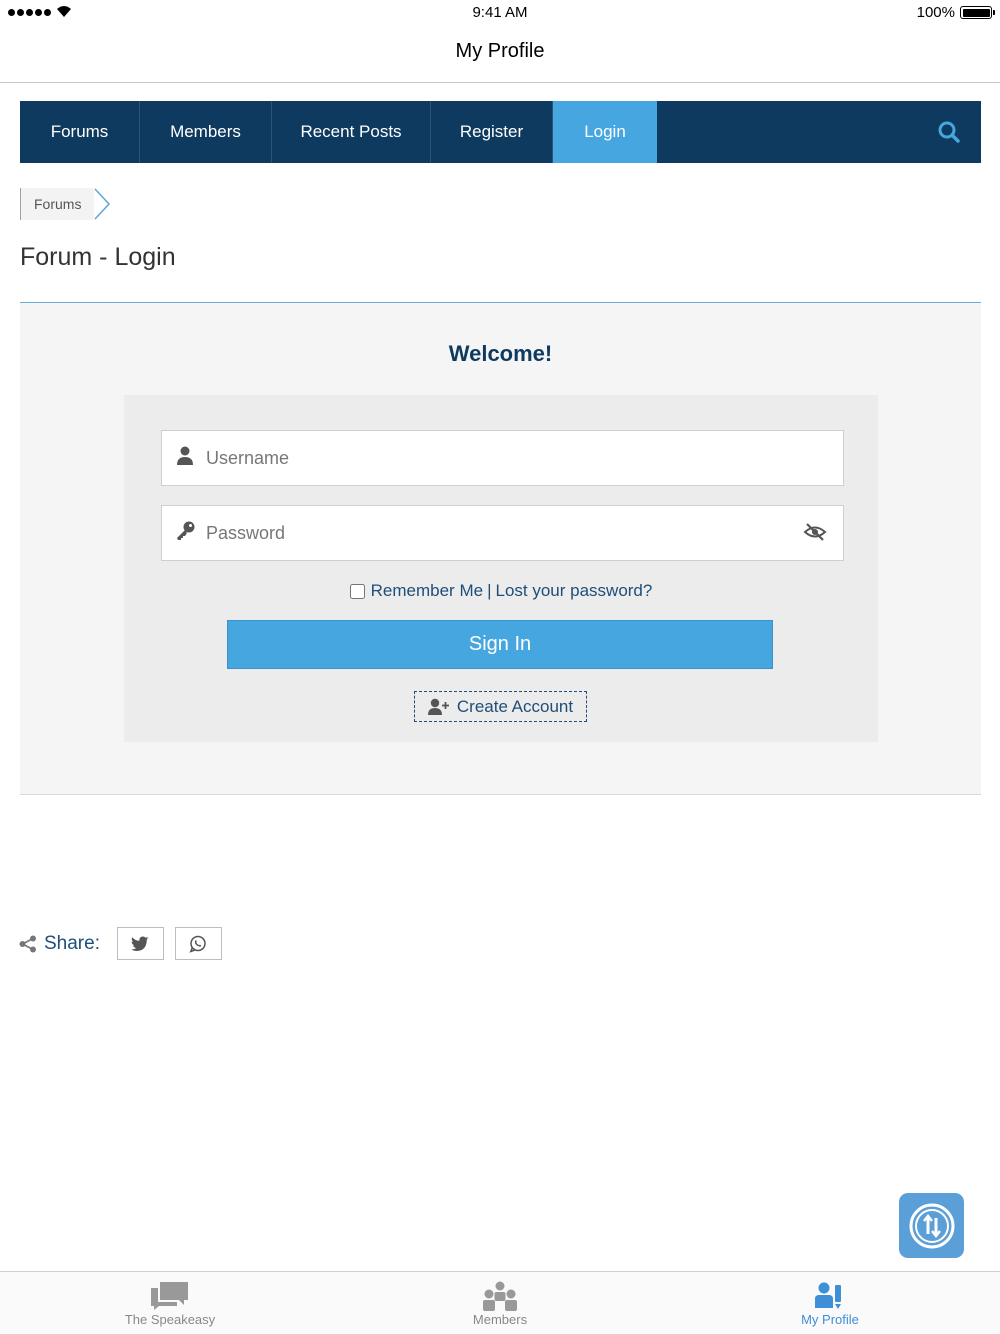 This screenshot has height=1334, width=1000. I want to click on key-icon, so click(186, 530).